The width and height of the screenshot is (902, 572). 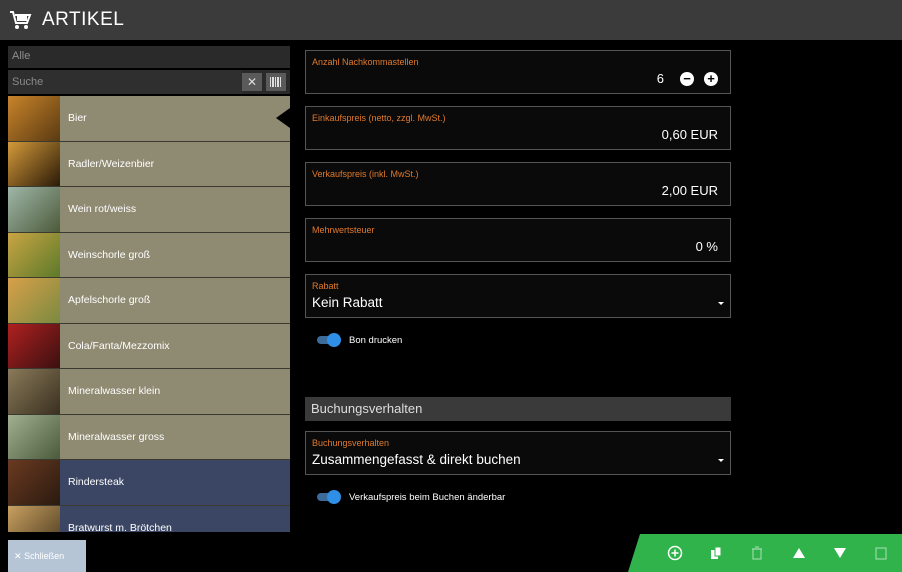 I want to click on close-button: ✕ Schließen, so click(x=47, y=556).